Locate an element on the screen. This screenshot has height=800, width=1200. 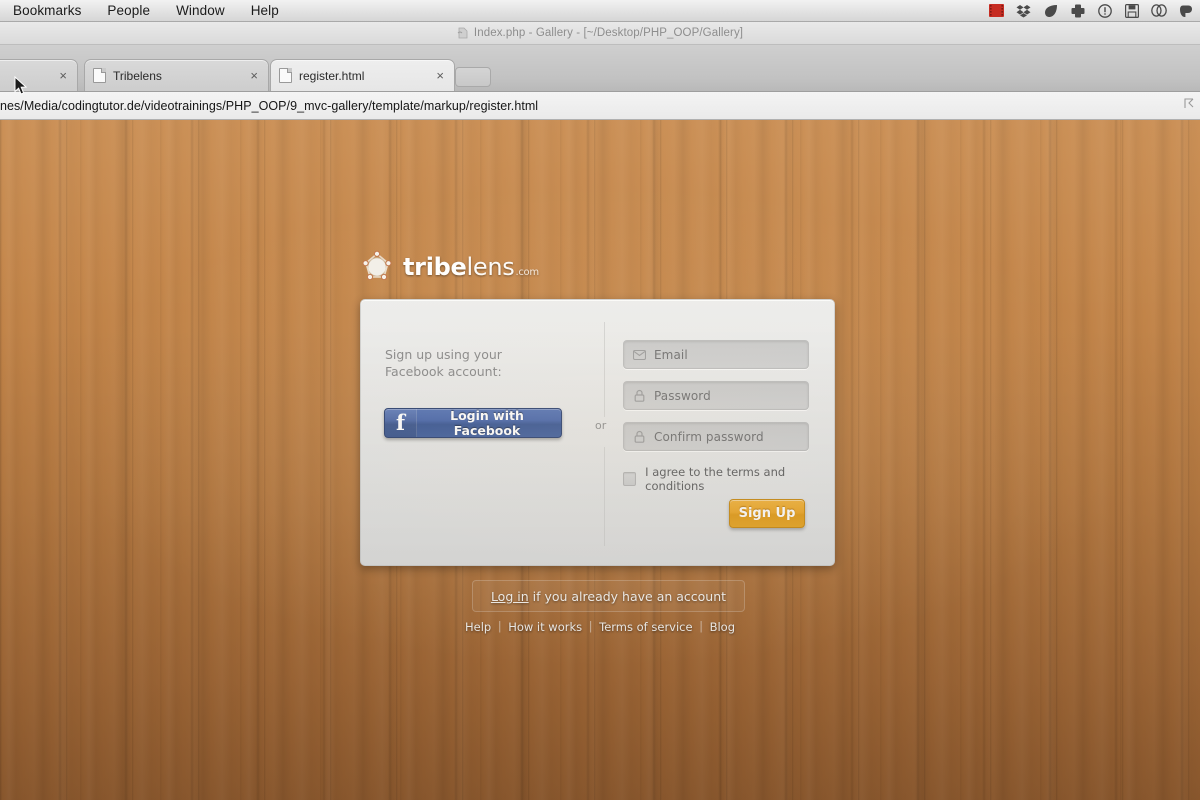
macos-menubar: Bookmarks People Window Help is located at coordinates (600, 11).